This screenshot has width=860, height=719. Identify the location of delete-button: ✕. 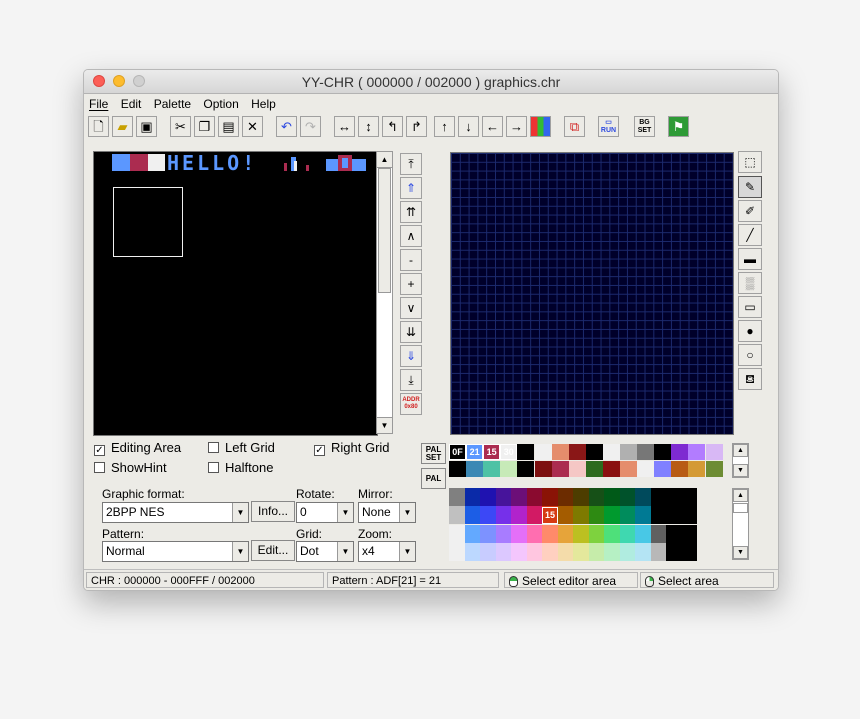
(252, 126).